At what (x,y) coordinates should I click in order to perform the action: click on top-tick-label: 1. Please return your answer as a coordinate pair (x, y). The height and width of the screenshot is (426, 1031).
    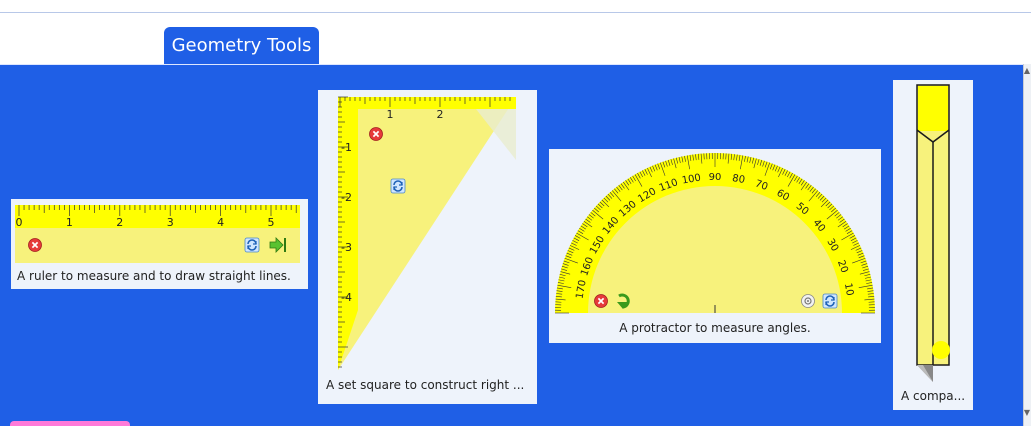
    Looking at the image, I should click on (390, 114).